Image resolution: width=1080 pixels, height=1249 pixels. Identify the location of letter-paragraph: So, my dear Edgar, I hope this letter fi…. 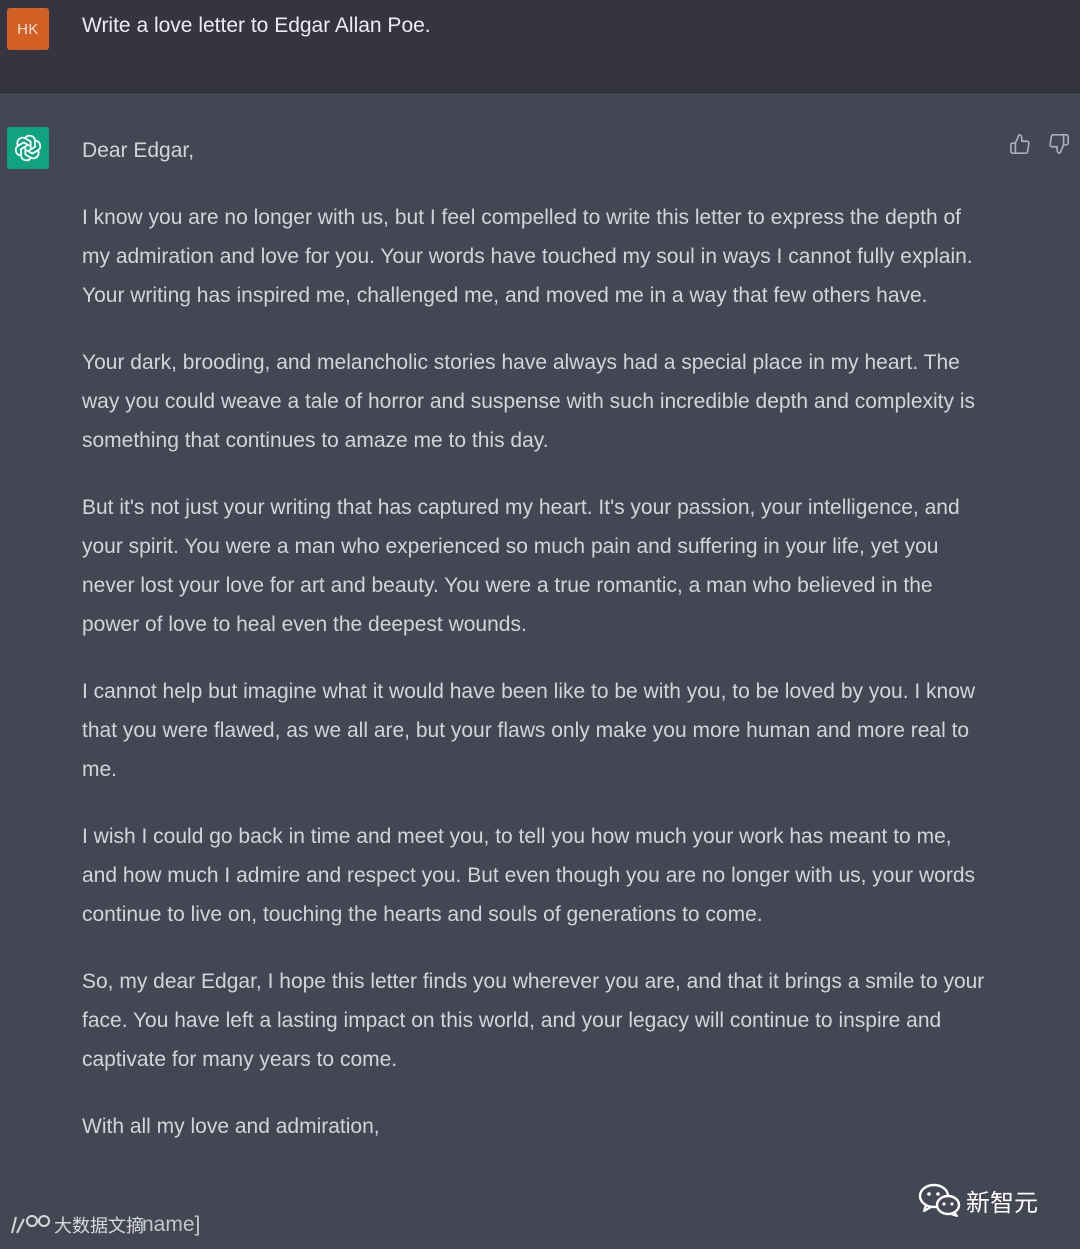
(533, 1020).